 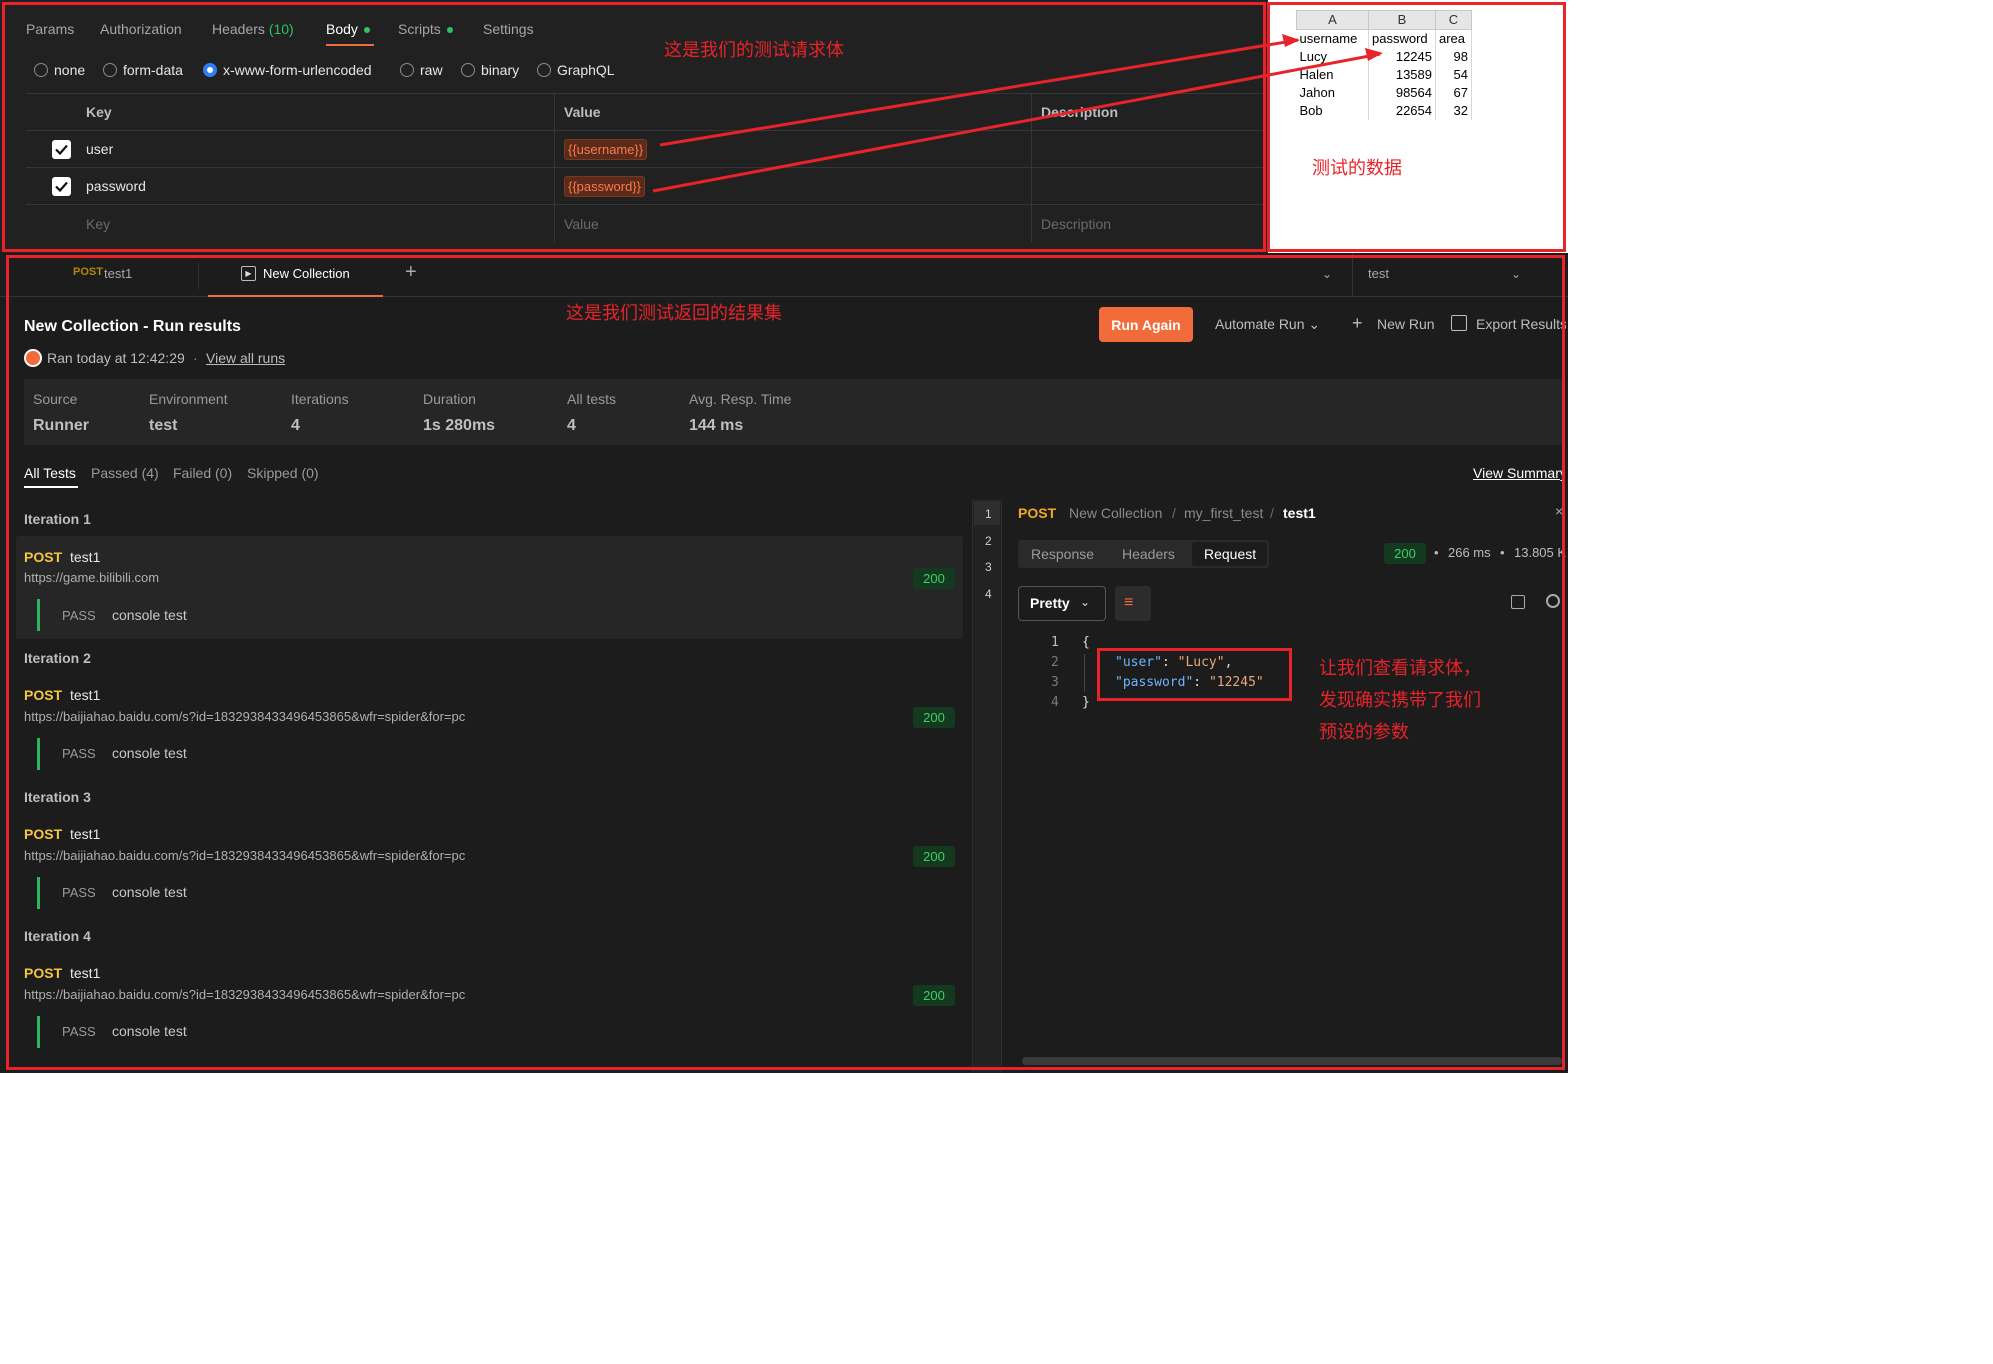 I want to click on annotation-arrows, so click(x=1017, y=113).